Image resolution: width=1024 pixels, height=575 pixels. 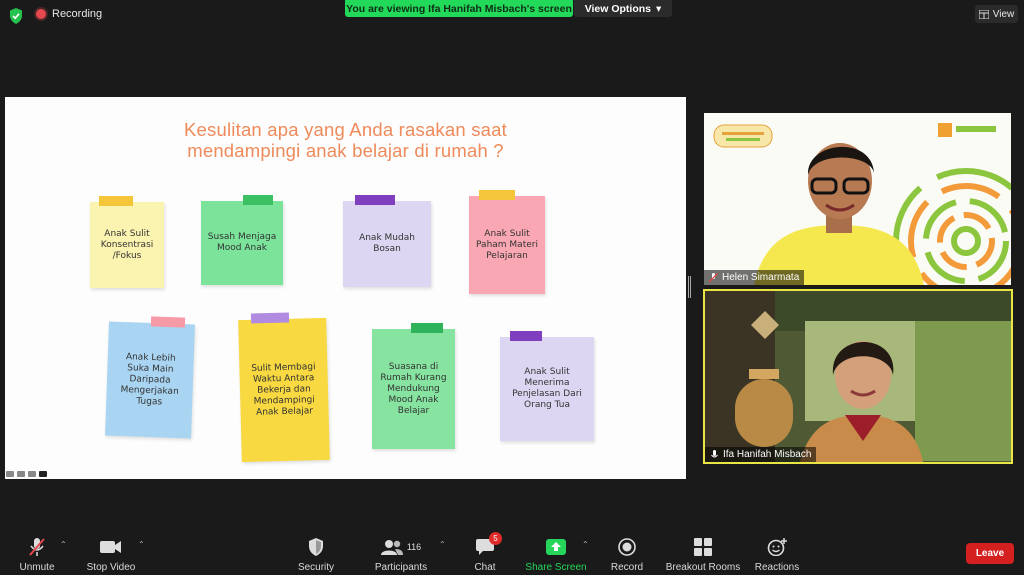 What do you see at coordinates (485, 567) in the screenshot?
I see `chat-label: Chat` at bounding box center [485, 567].